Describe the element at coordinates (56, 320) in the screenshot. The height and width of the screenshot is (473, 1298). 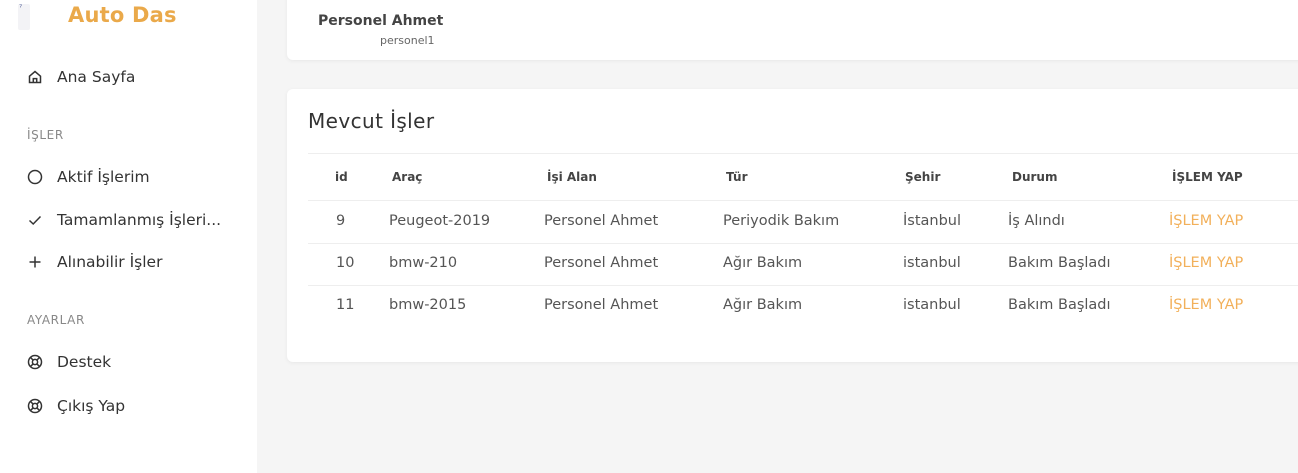
I see `section-label-settings: AYARLAR` at that location.